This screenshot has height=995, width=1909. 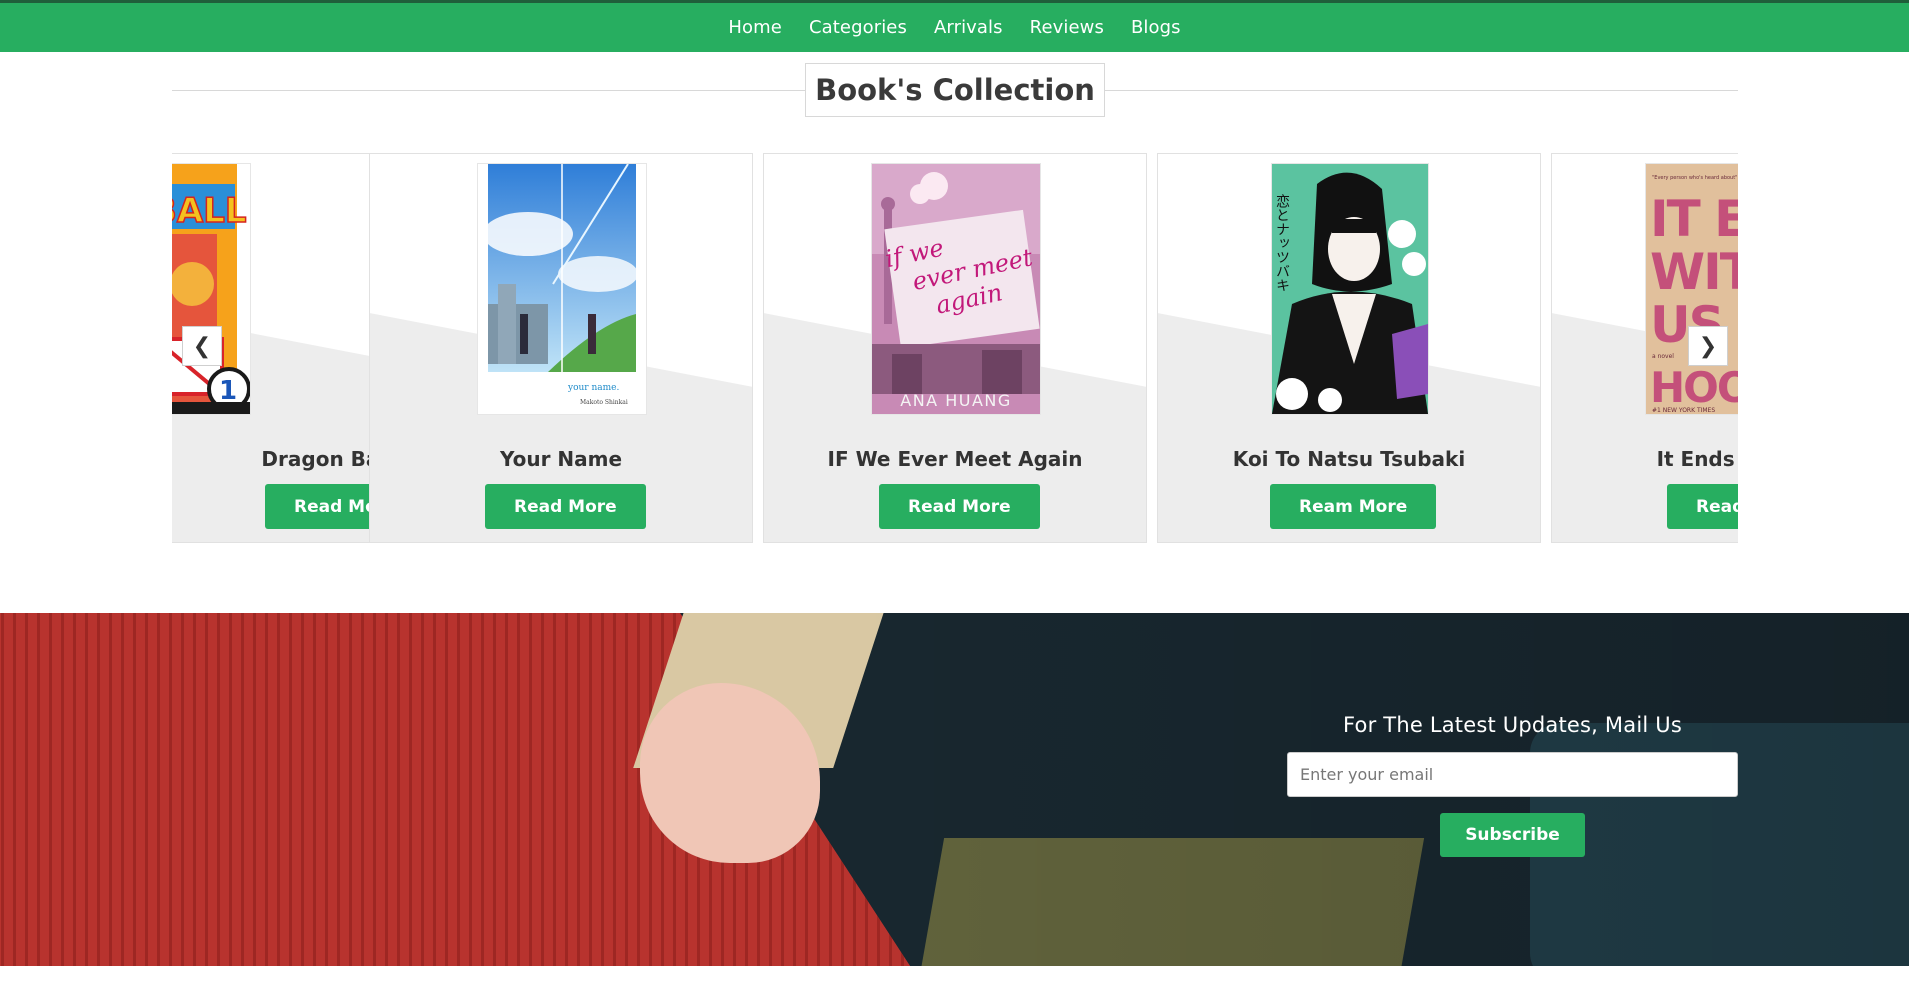 I want to click on newsletter-heading: For The Latest Updates, Mail Us, so click(x=1512, y=725).